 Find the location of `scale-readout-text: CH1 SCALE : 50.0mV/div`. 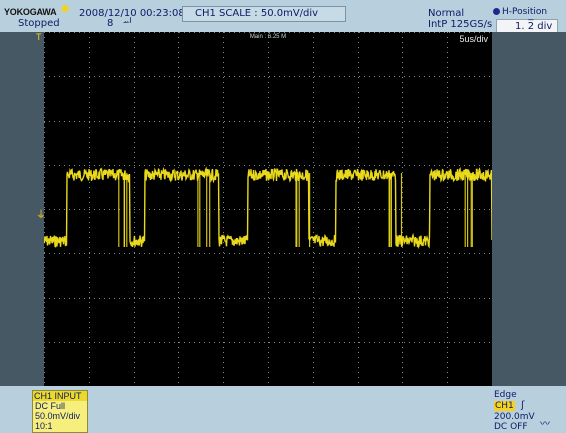

scale-readout-text: CH1 SCALE : 50.0mV/div is located at coordinates (257, 13).